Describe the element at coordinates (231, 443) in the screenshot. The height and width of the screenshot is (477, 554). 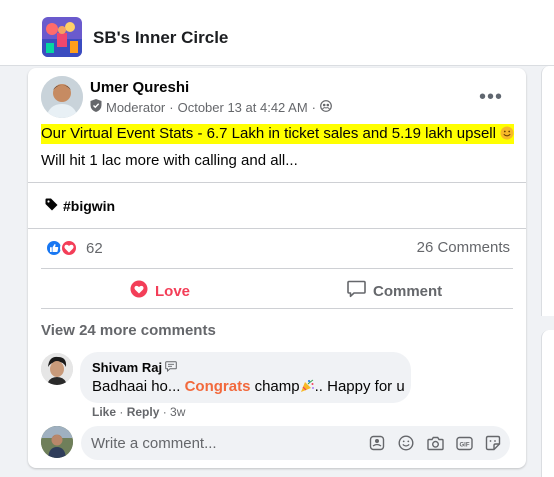
I see `comment-input` at that location.